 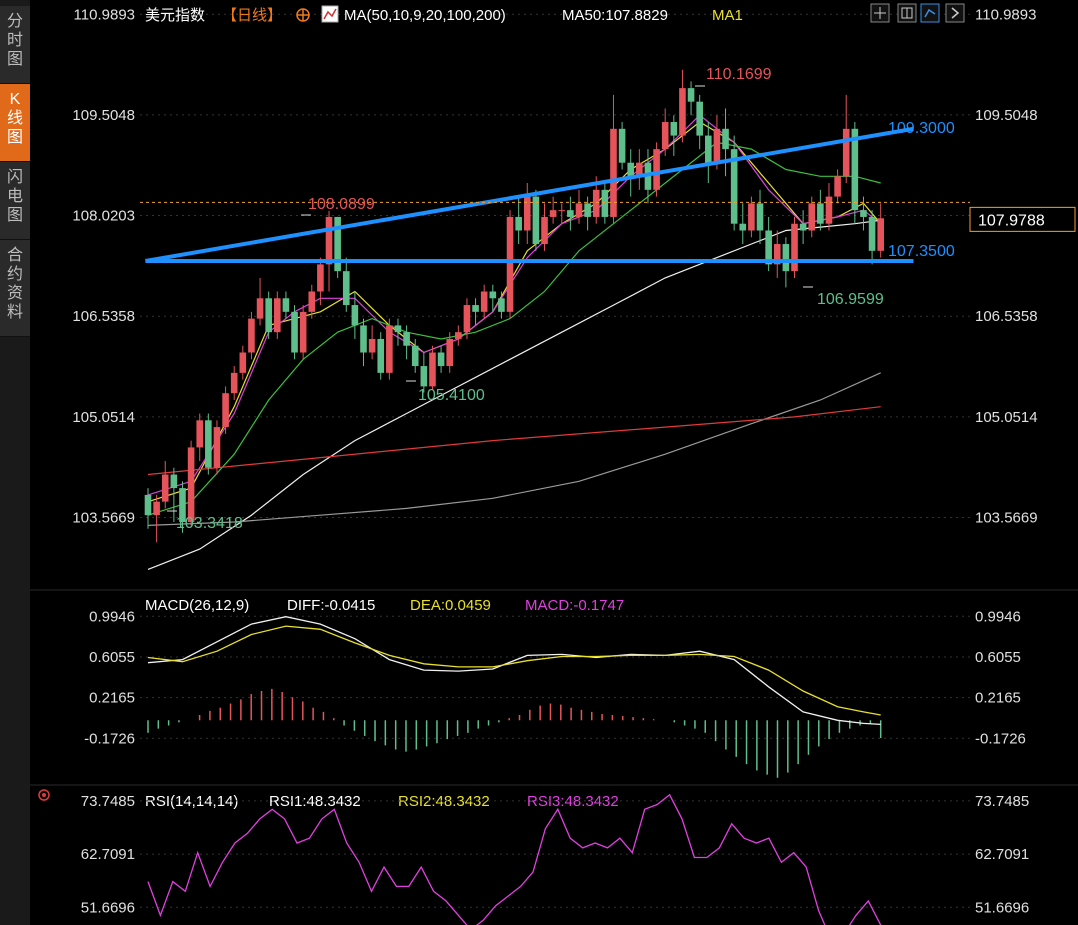 I want to click on macd-axis-label-left: -0.1726, so click(x=109, y=738).